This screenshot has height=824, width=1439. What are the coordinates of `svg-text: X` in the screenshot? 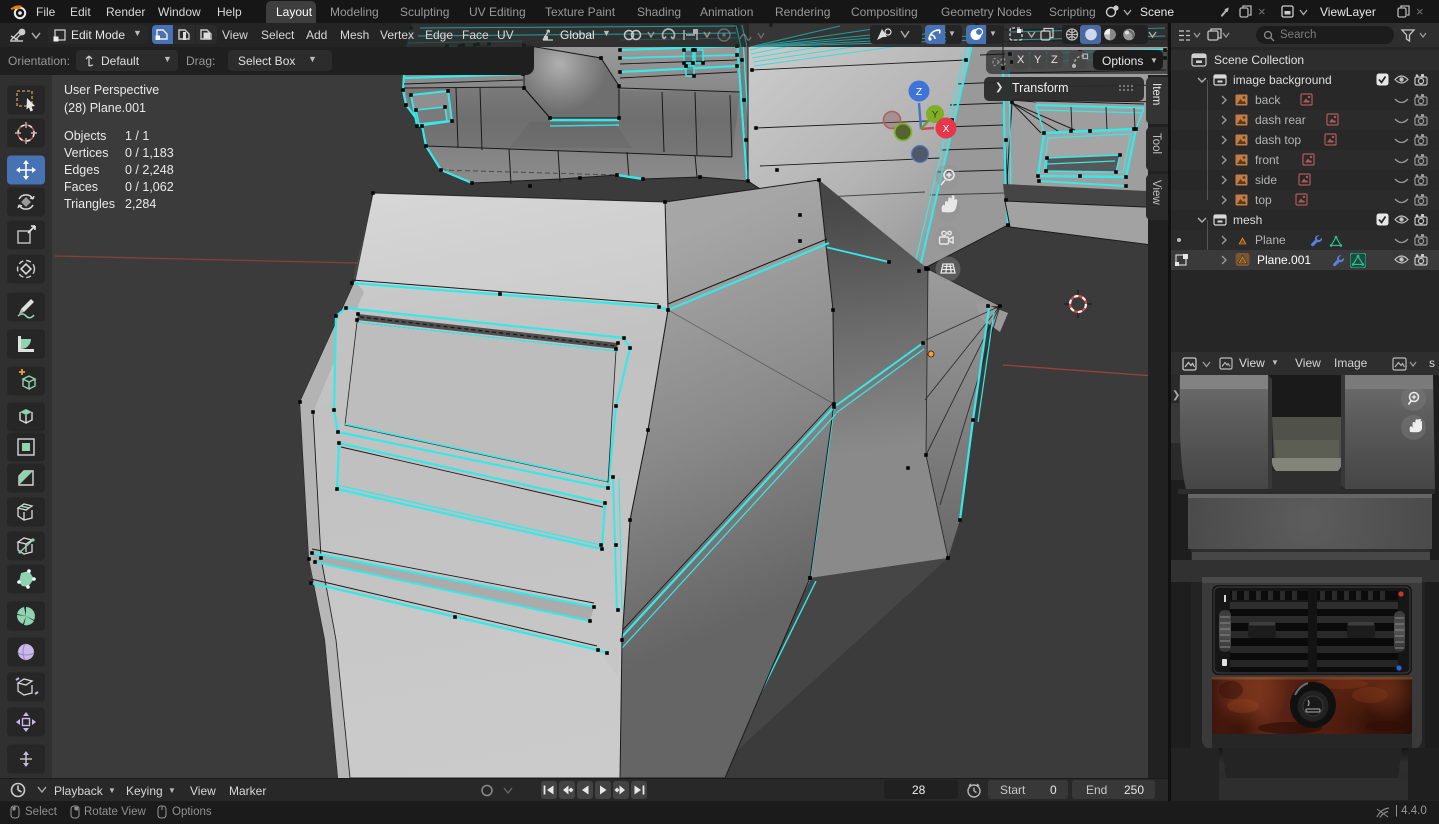 It's located at (945, 129).